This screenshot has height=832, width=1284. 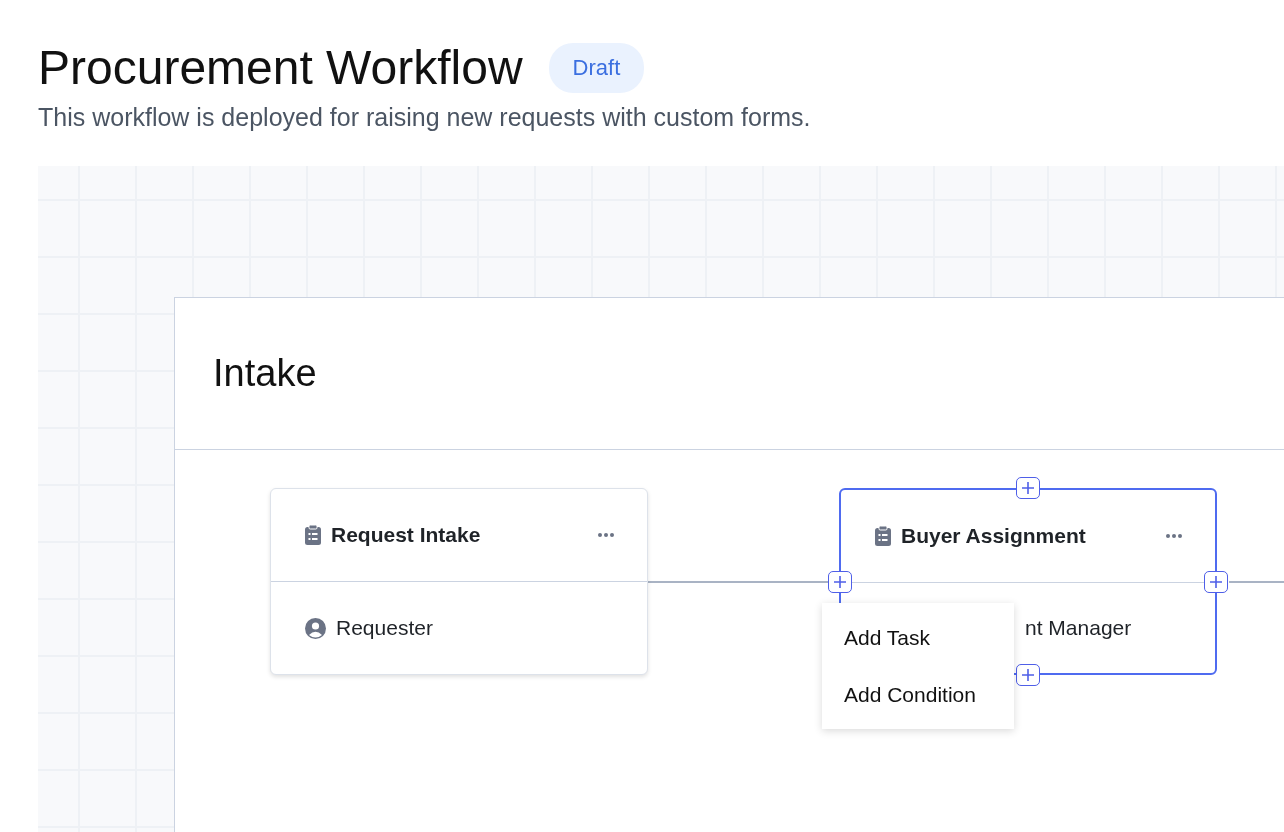 What do you see at coordinates (596, 67) in the screenshot?
I see `status-badge: Draft` at bounding box center [596, 67].